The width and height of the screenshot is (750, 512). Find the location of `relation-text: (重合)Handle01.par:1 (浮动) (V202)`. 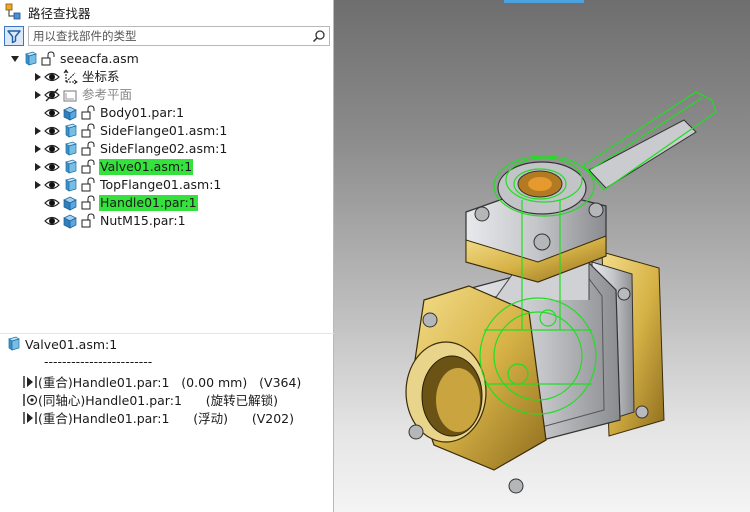

relation-text: (重合)Handle01.par:1 (浮动) (V202) is located at coordinates (166, 418).